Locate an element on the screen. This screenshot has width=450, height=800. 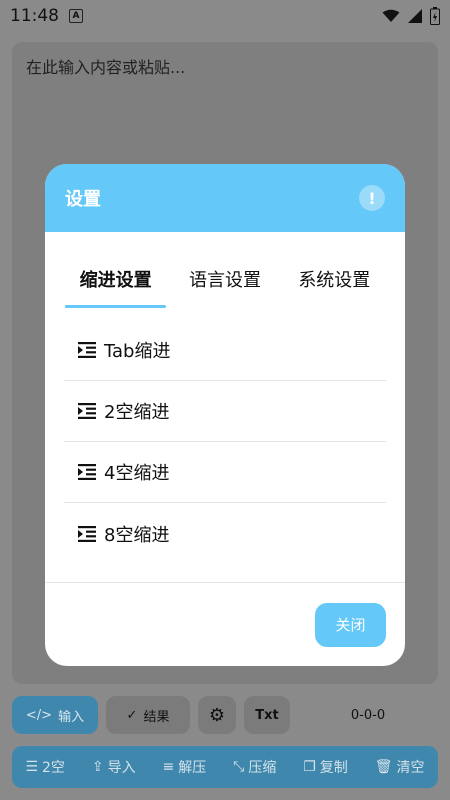
option-8-space-indent: 8空缩进 is located at coordinates (225, 533).